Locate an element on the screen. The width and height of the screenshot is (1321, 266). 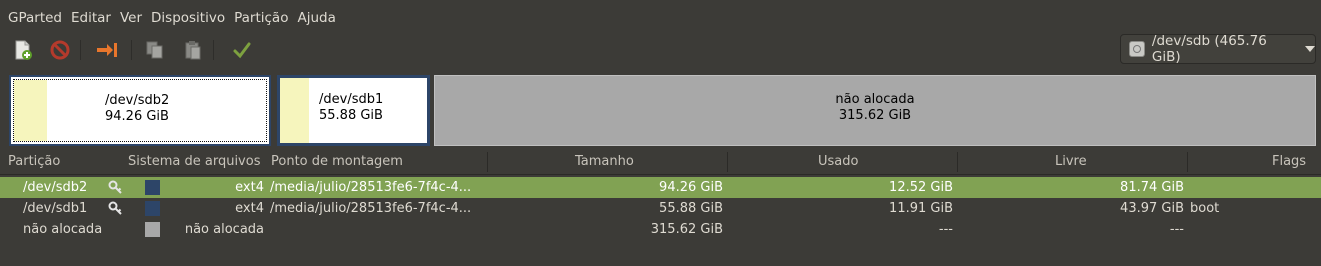
copy-icon is located at coordinates (154, 50).